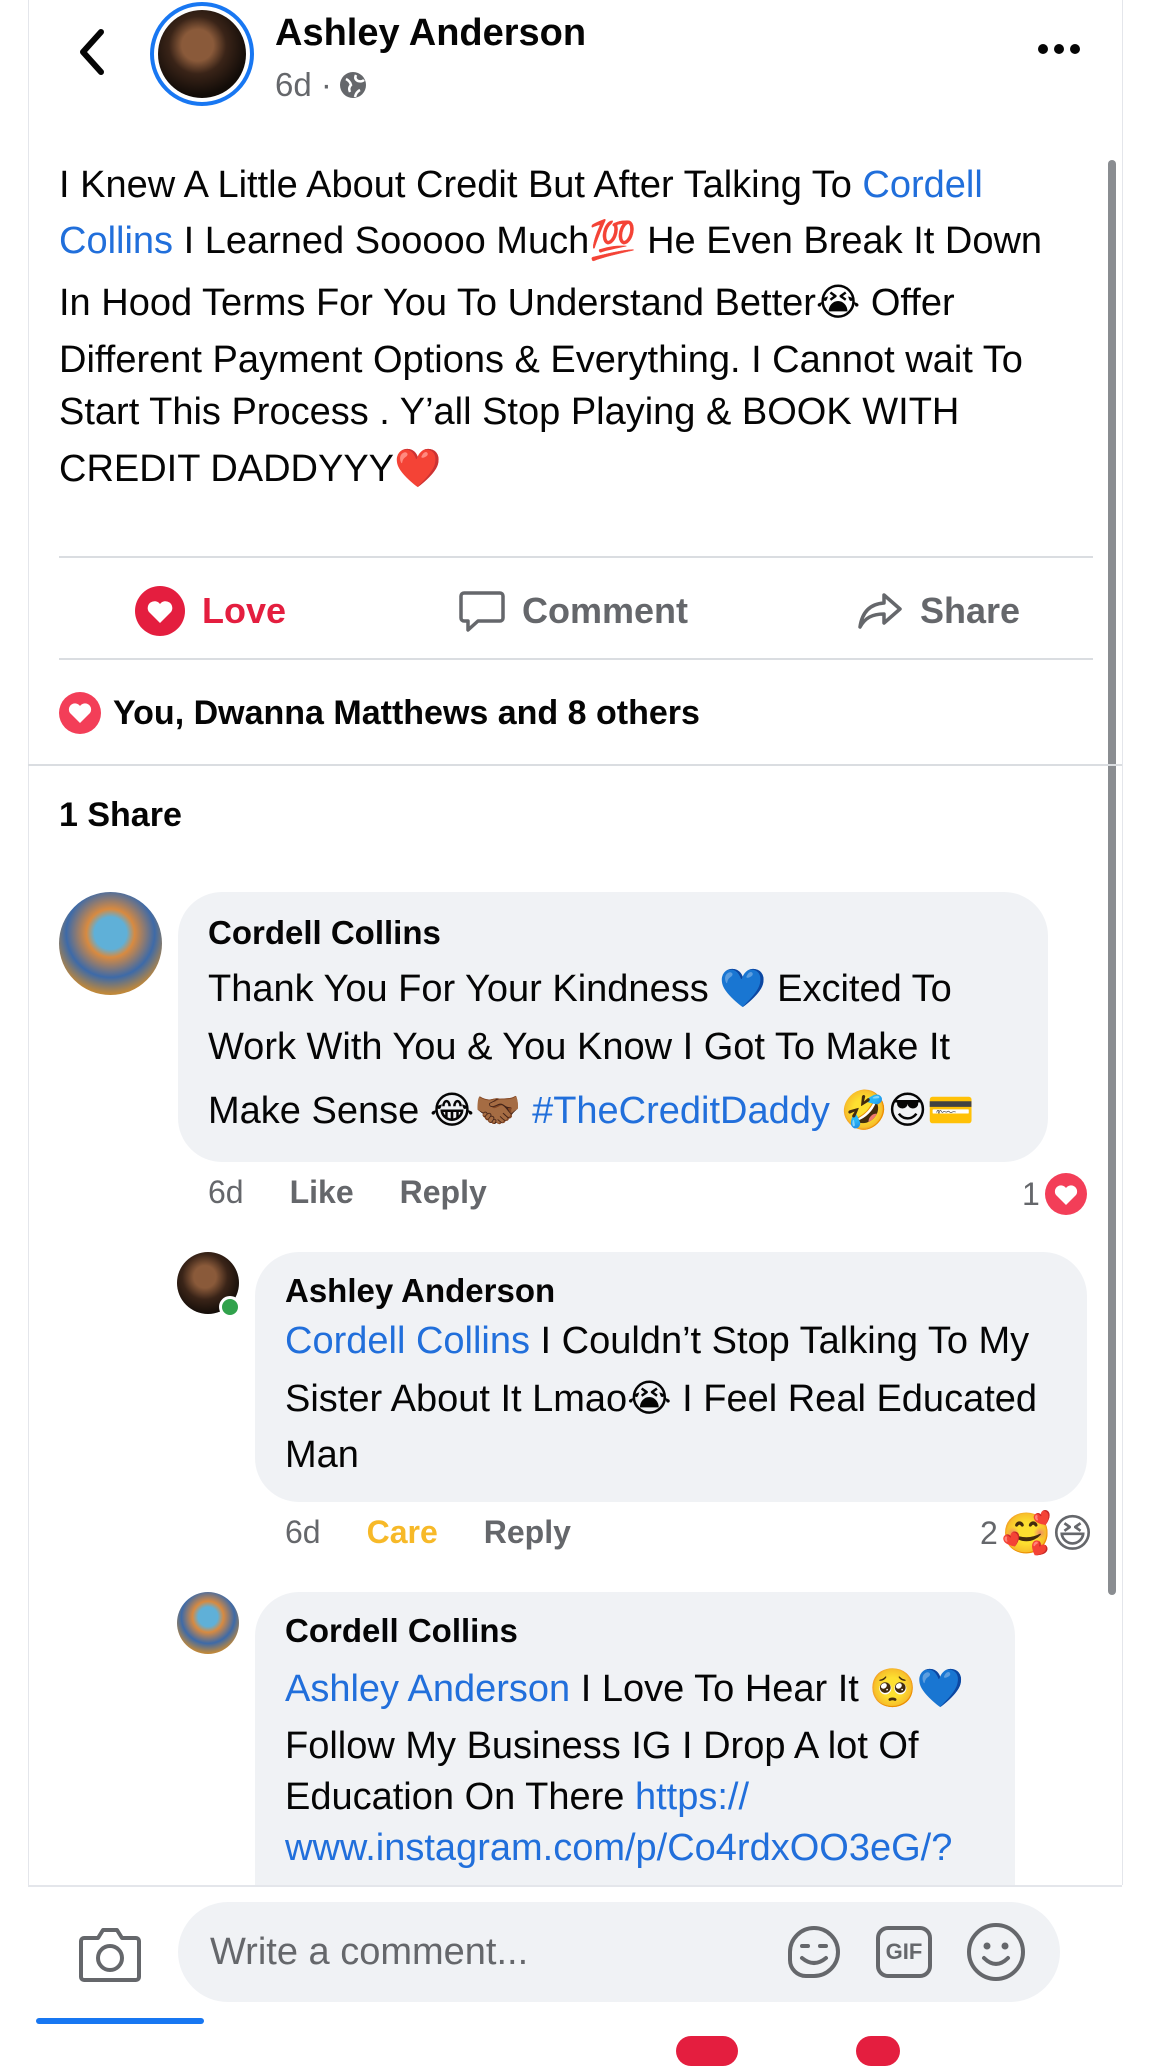  Describe the element at coordinates (681, 1111) in the screenshot. I see `hashtag-link: #TheCreditDaddy` at that location.